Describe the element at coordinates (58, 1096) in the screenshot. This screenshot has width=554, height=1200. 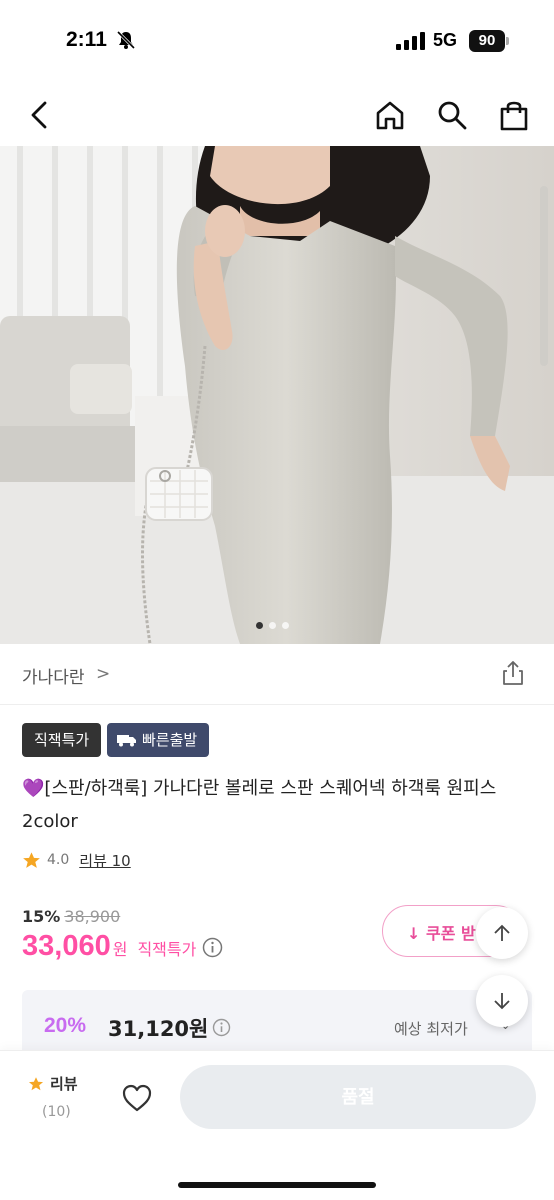
I see `bottom-review-button: 리뷰 (10)` at that location.